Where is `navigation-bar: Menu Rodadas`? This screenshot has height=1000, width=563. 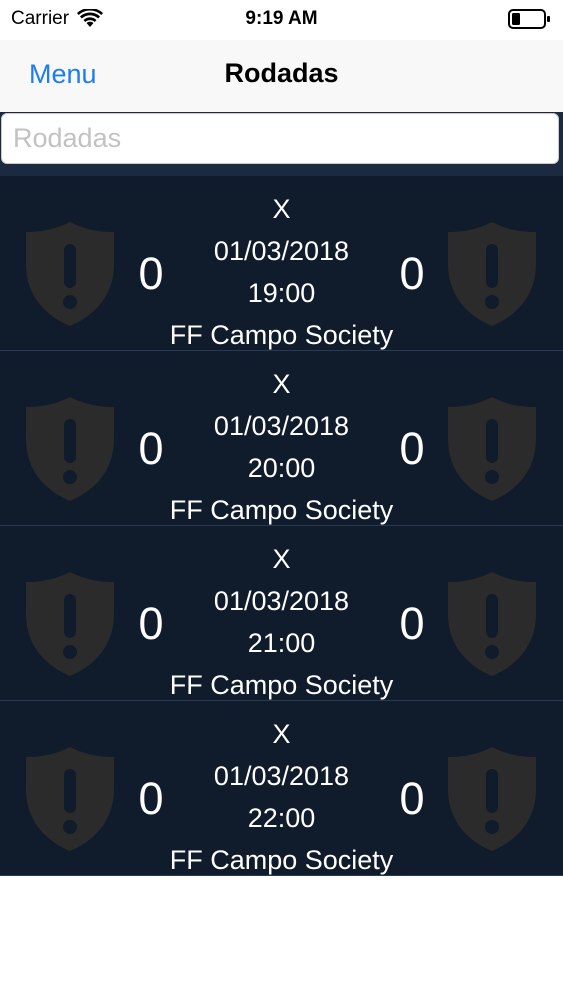
navigation-bar: Menu Rodadas is located at coordinates (281, 76).